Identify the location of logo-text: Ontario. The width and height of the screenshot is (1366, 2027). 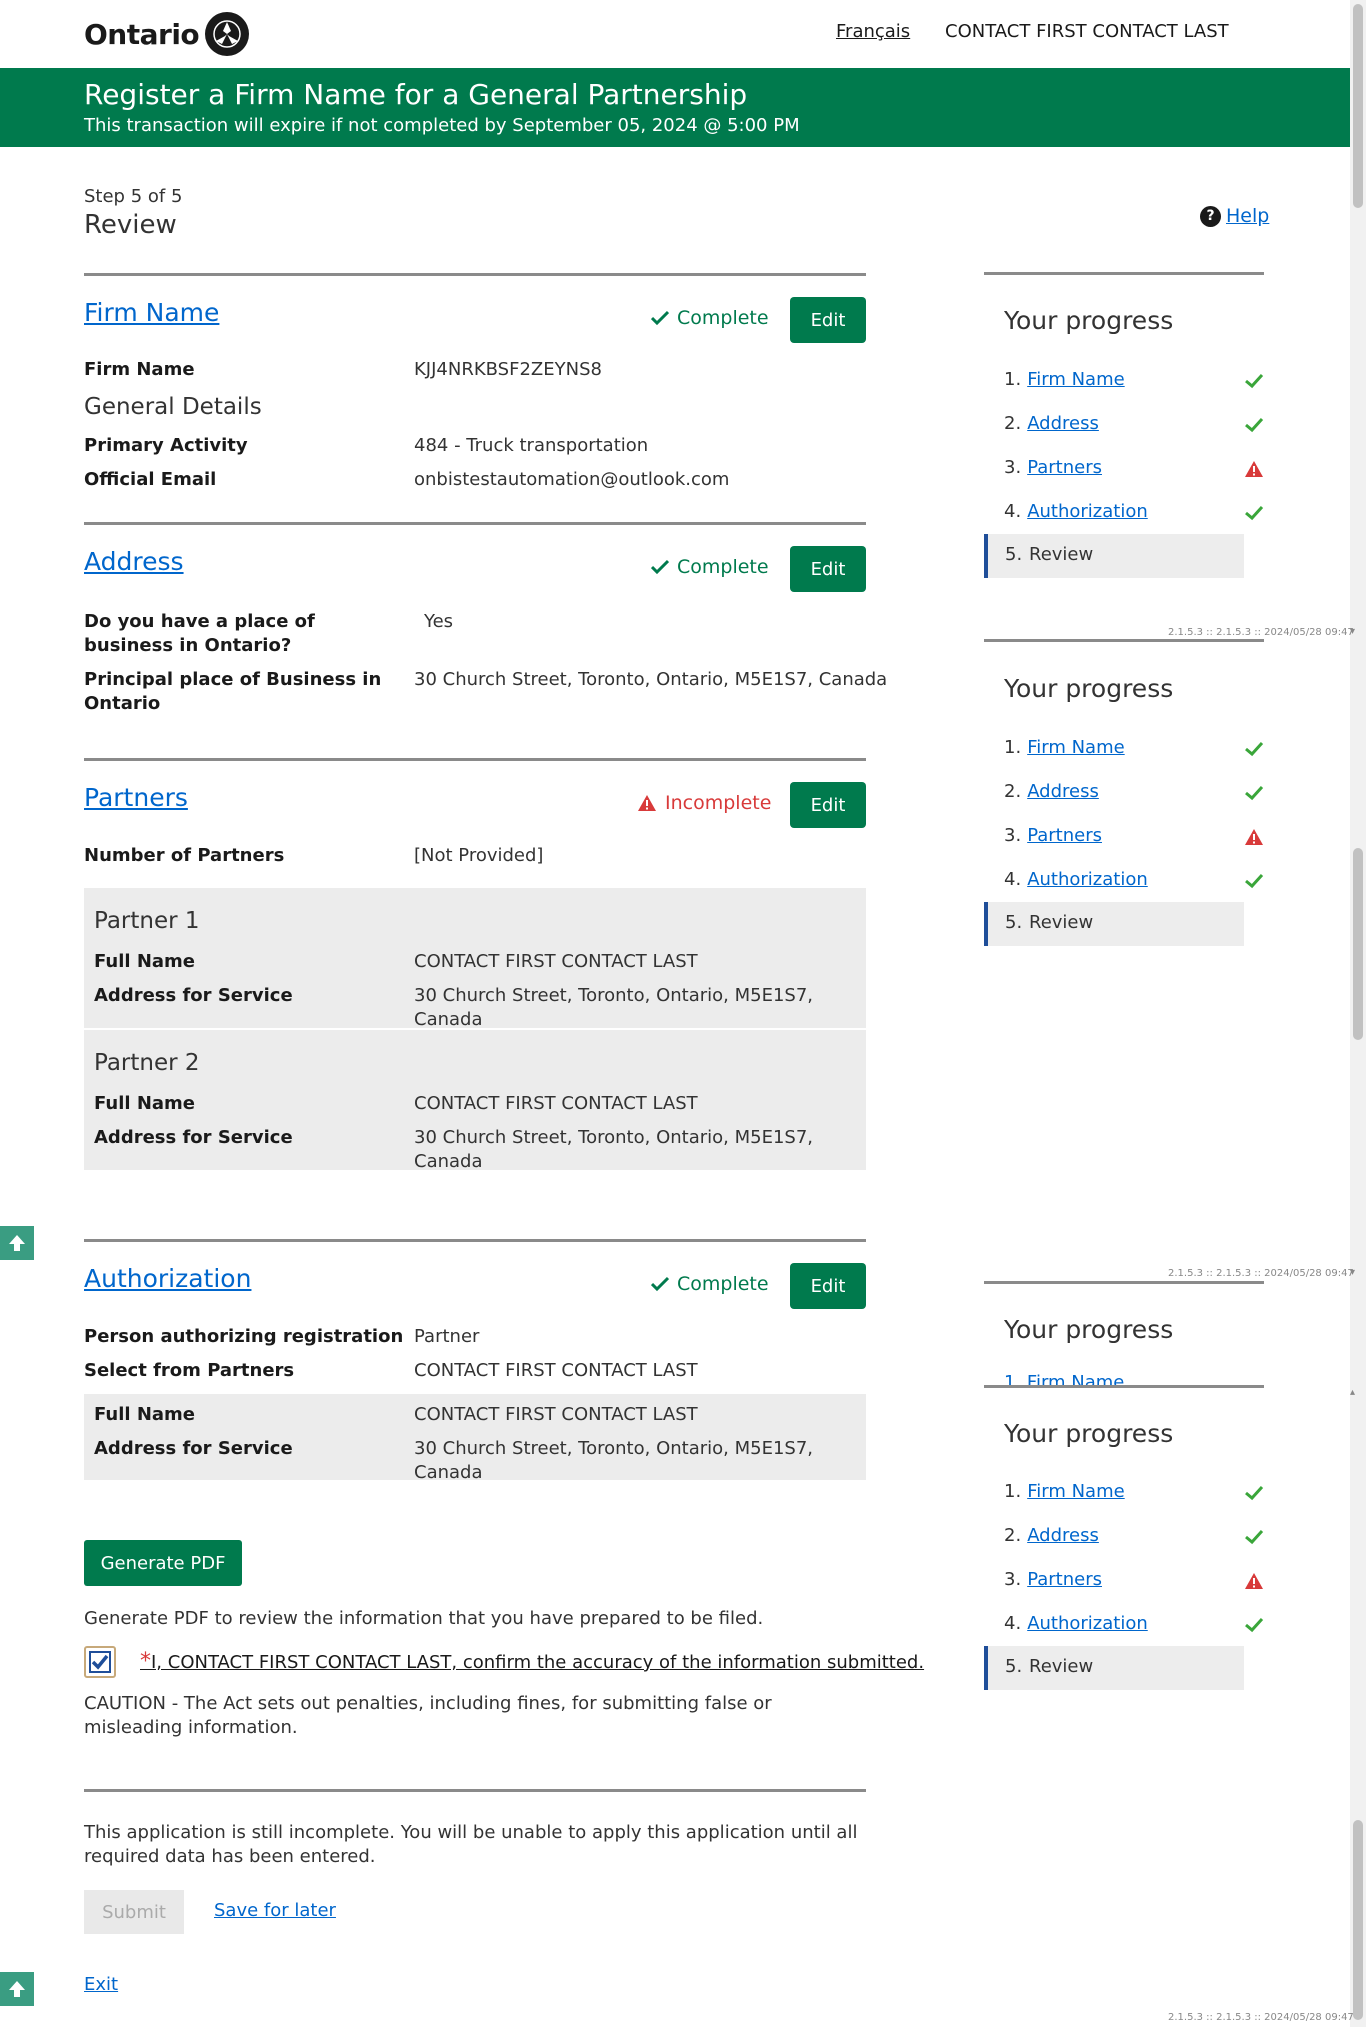
(142, 34).